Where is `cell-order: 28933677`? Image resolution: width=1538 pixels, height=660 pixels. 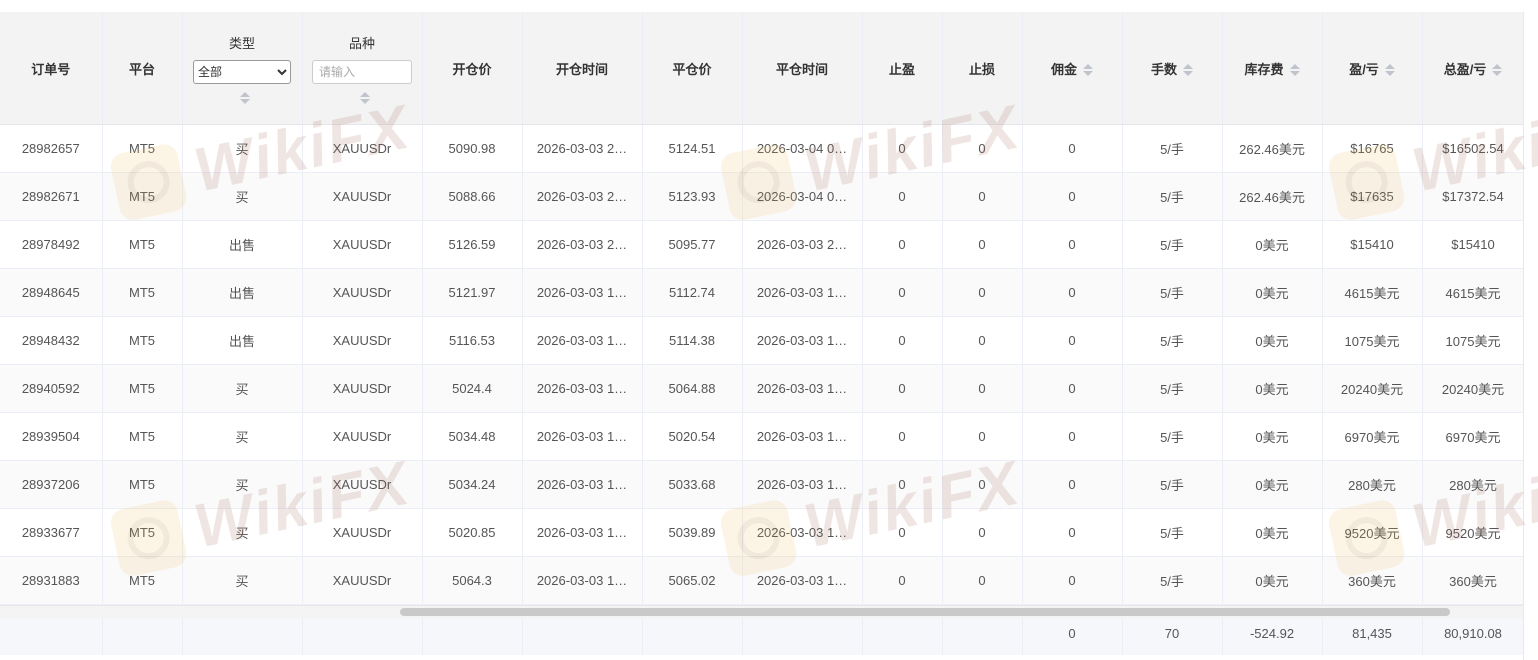 cell-order: 28933677 is located at coordinates (51, 532).